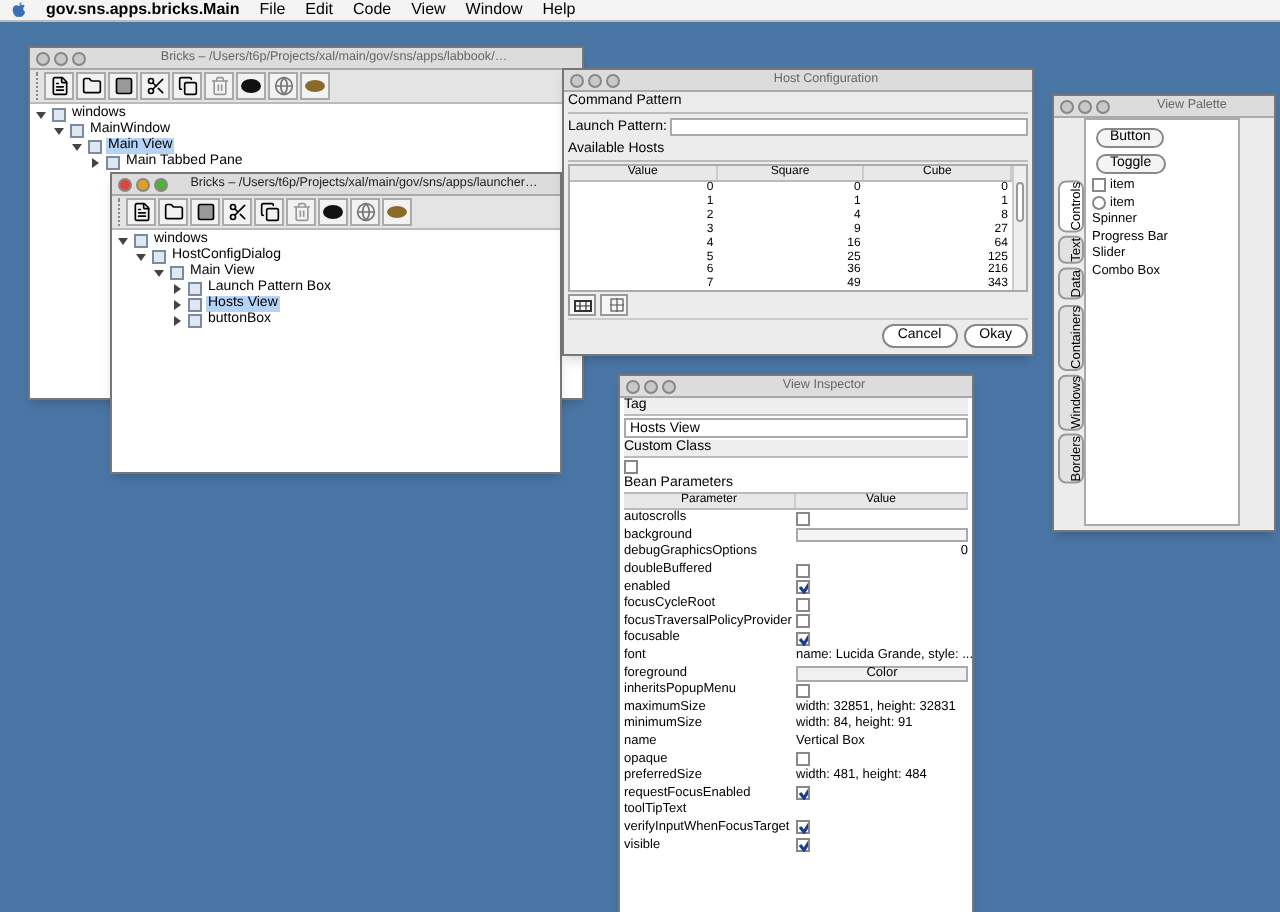  I want to click on radio-button, so click(1099, 202).